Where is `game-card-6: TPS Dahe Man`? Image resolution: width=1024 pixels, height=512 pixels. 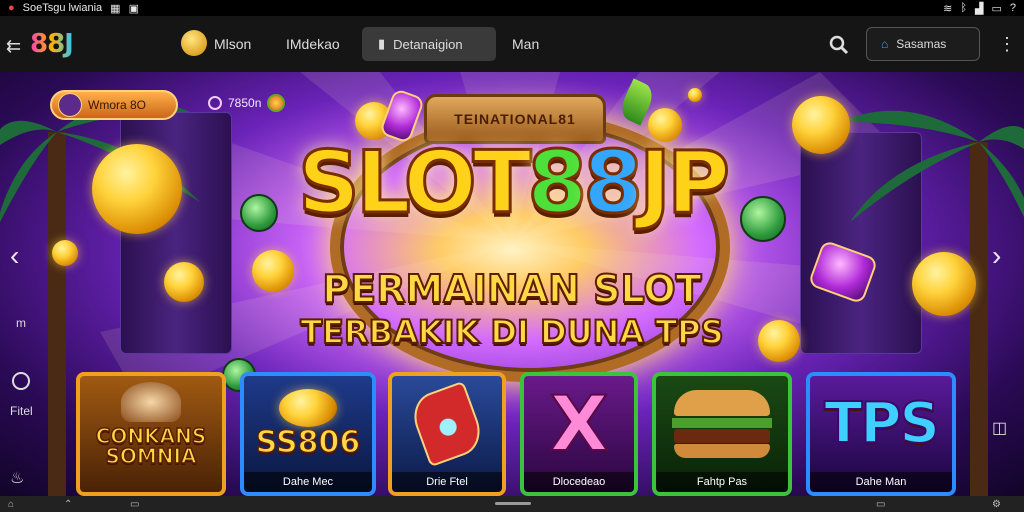
game-card-6: TPS Dahe Man is located at coordinates (881, 434).